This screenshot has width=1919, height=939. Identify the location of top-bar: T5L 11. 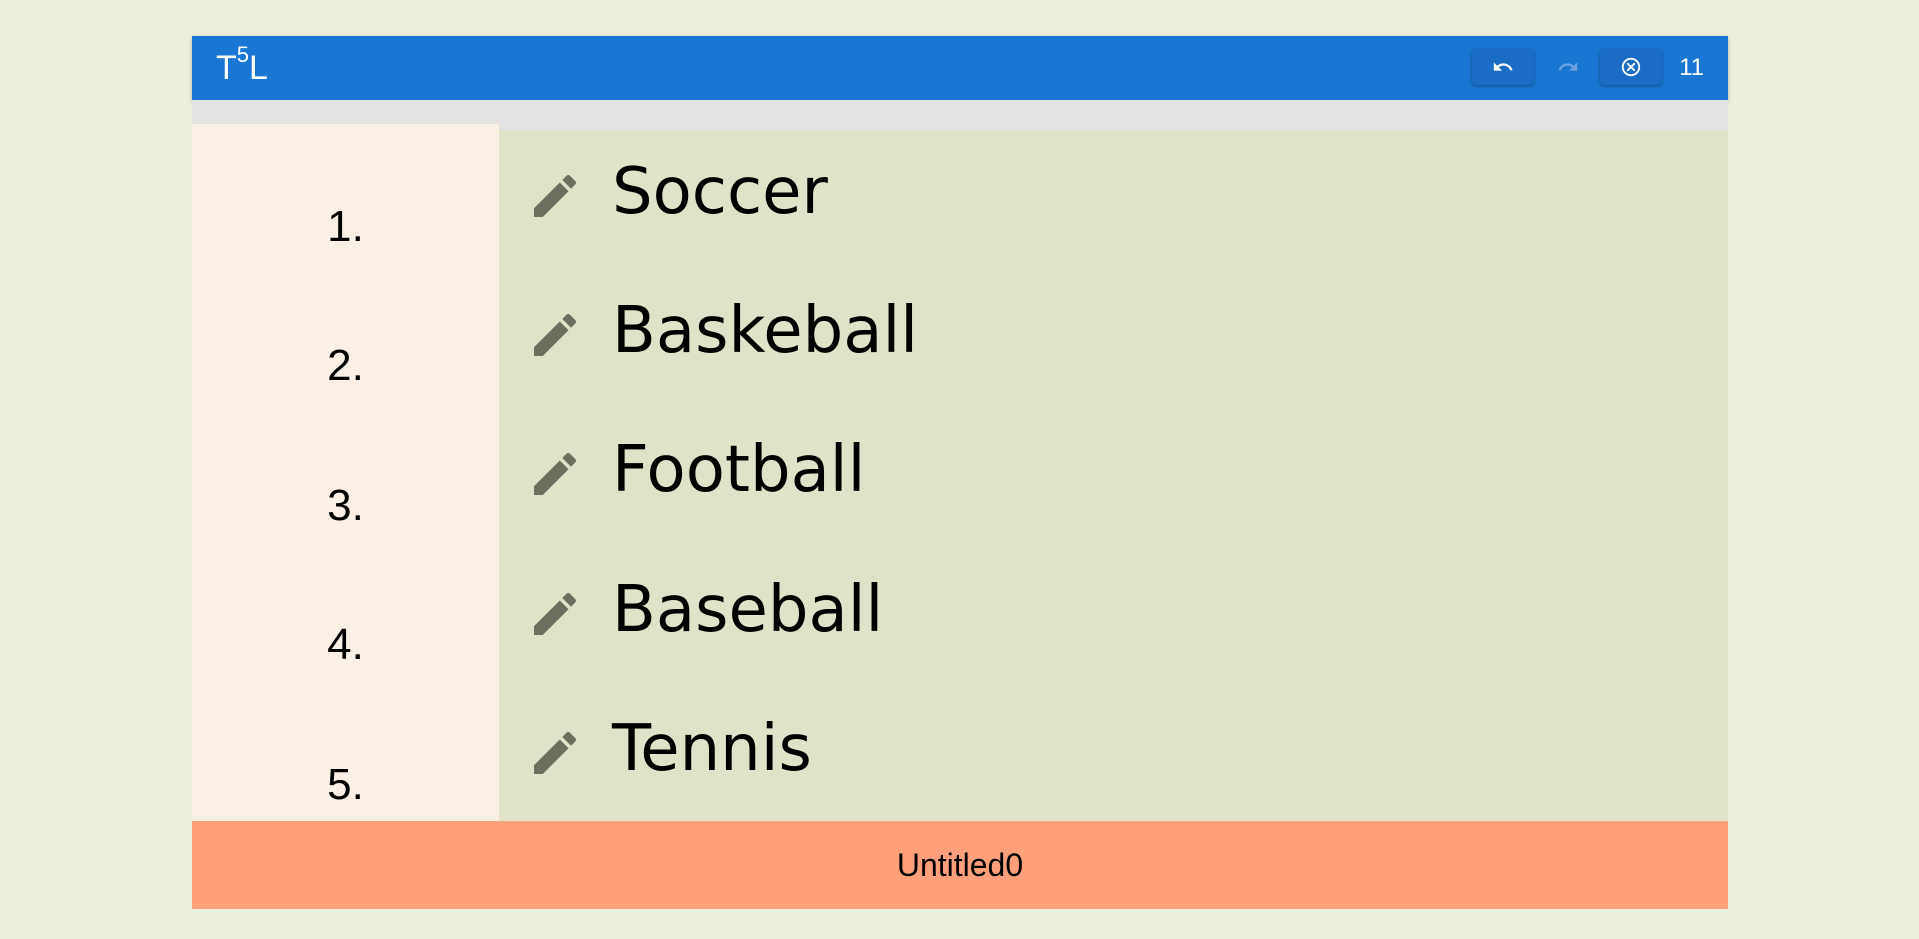
(960, 68).